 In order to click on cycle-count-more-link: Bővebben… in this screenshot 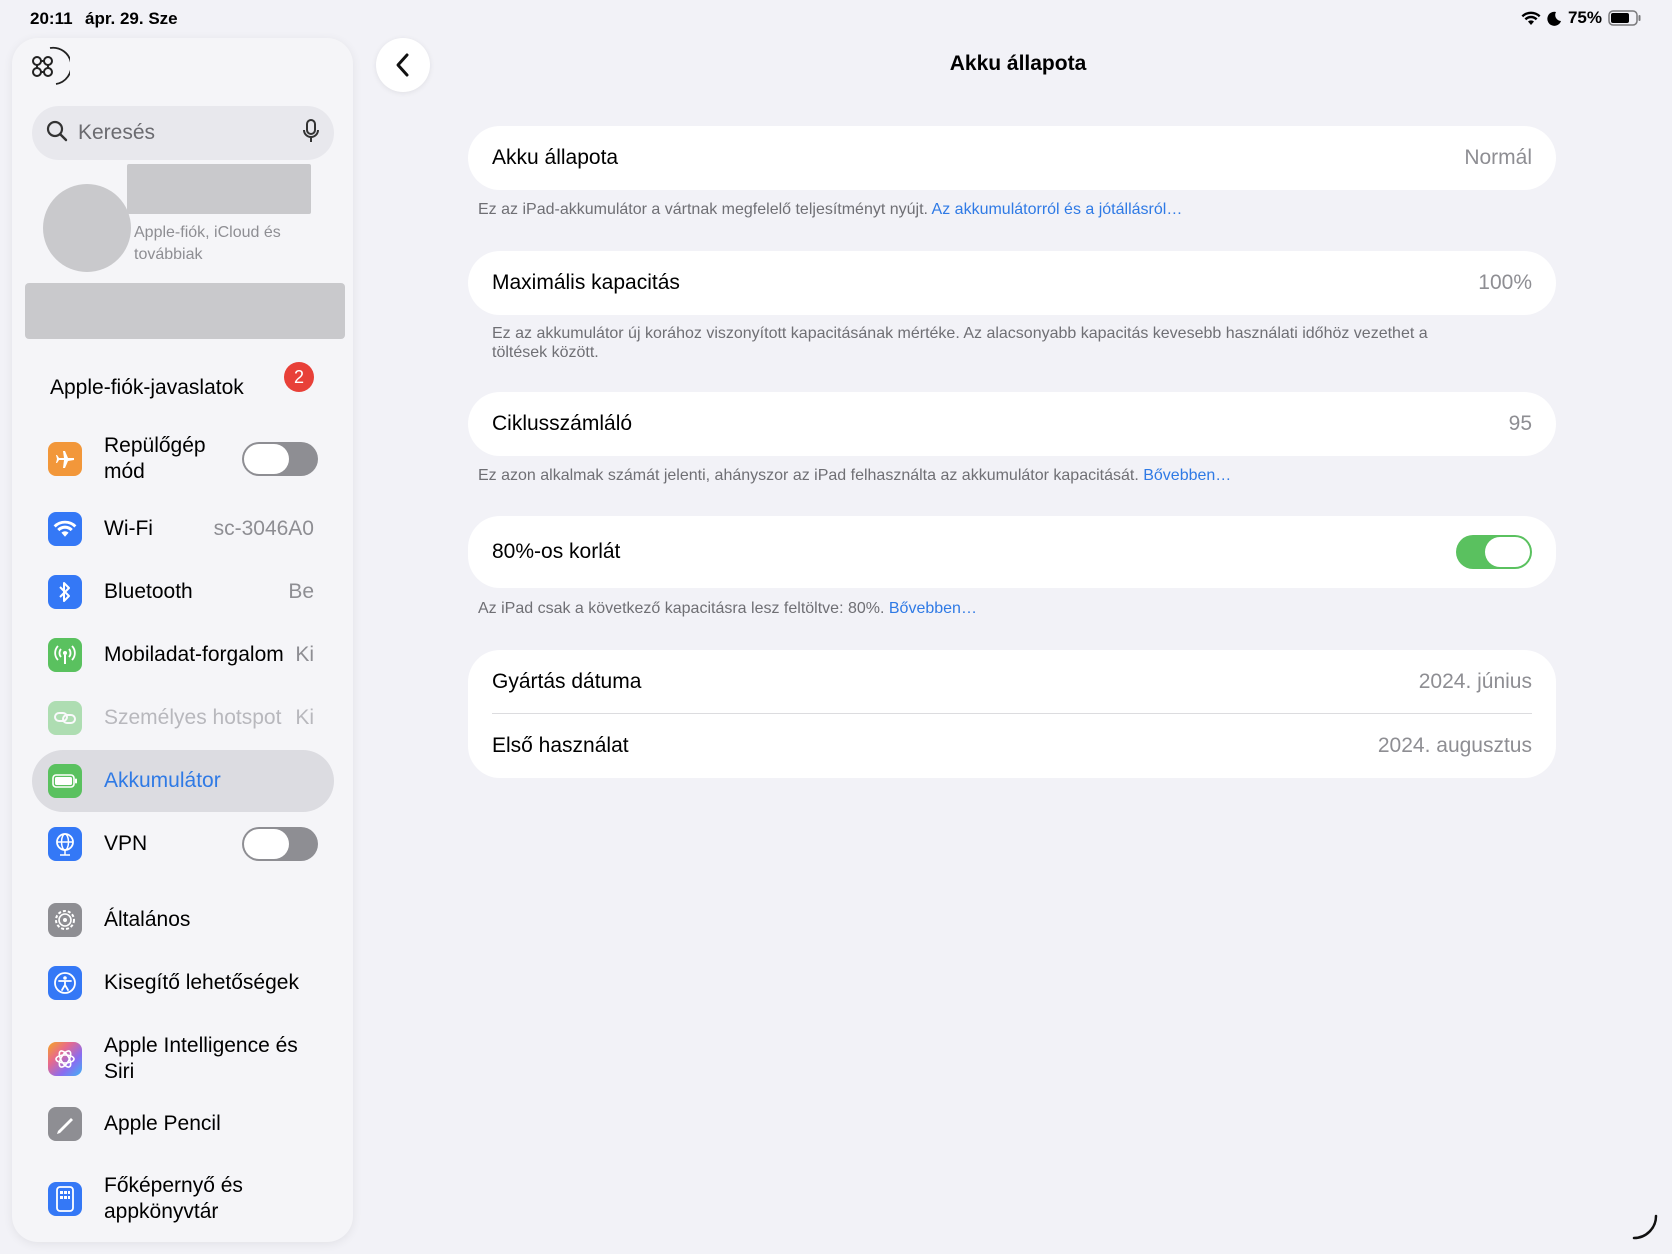, I will do `click(1187, 475)`.